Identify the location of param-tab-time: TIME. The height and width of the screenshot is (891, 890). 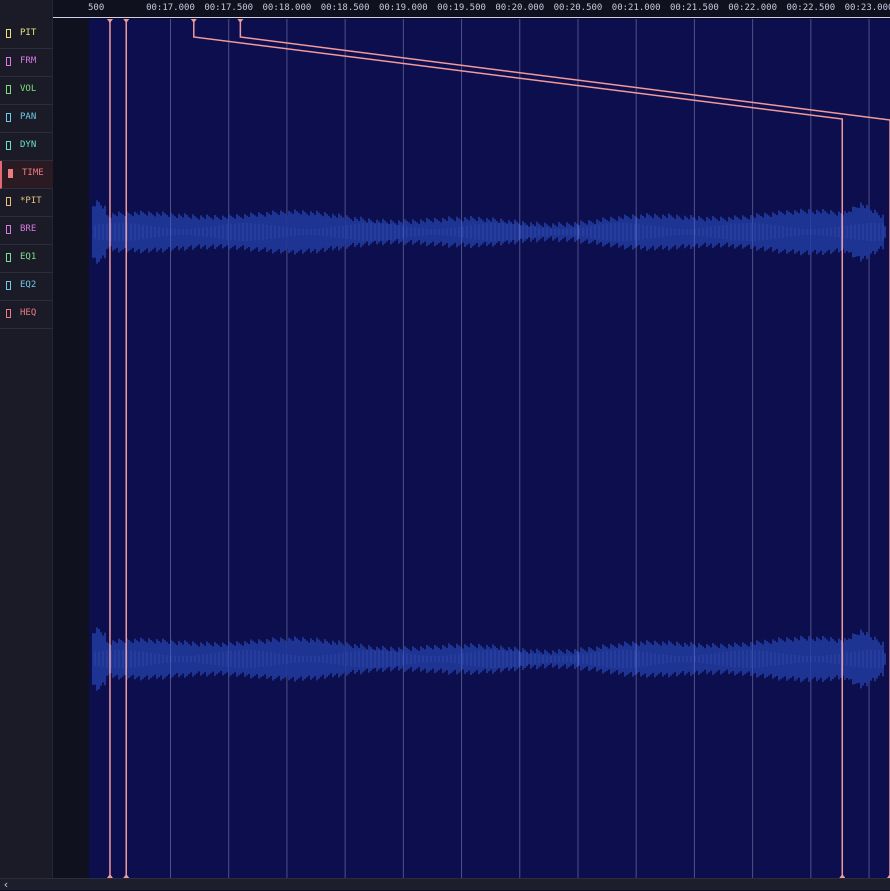
(26, 175).